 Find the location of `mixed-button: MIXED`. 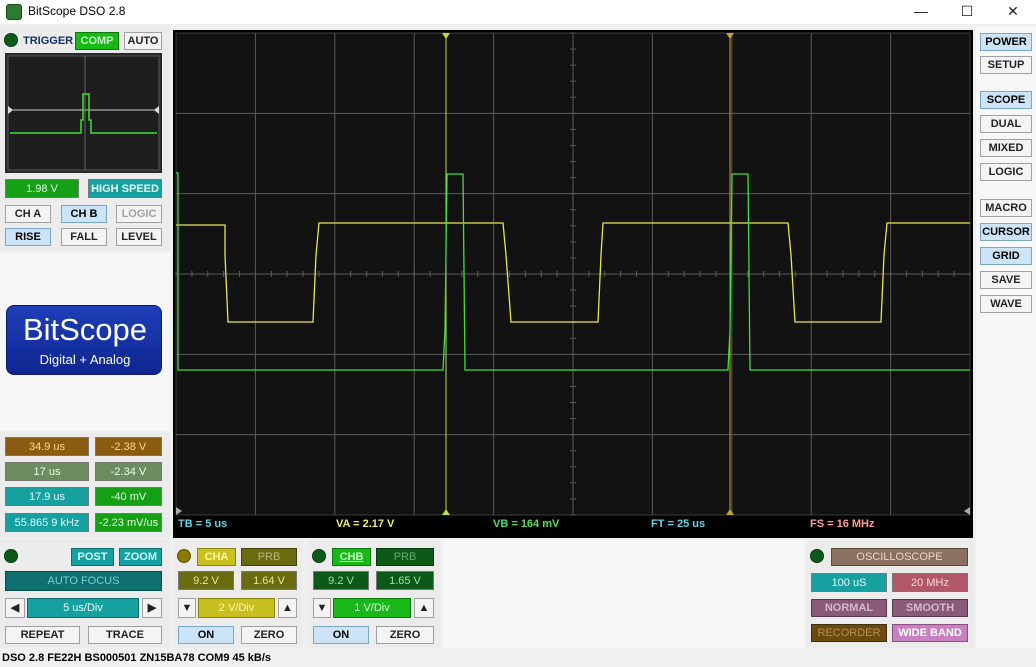

mixed-button: MIXED is located at coordinates (1006, 148).